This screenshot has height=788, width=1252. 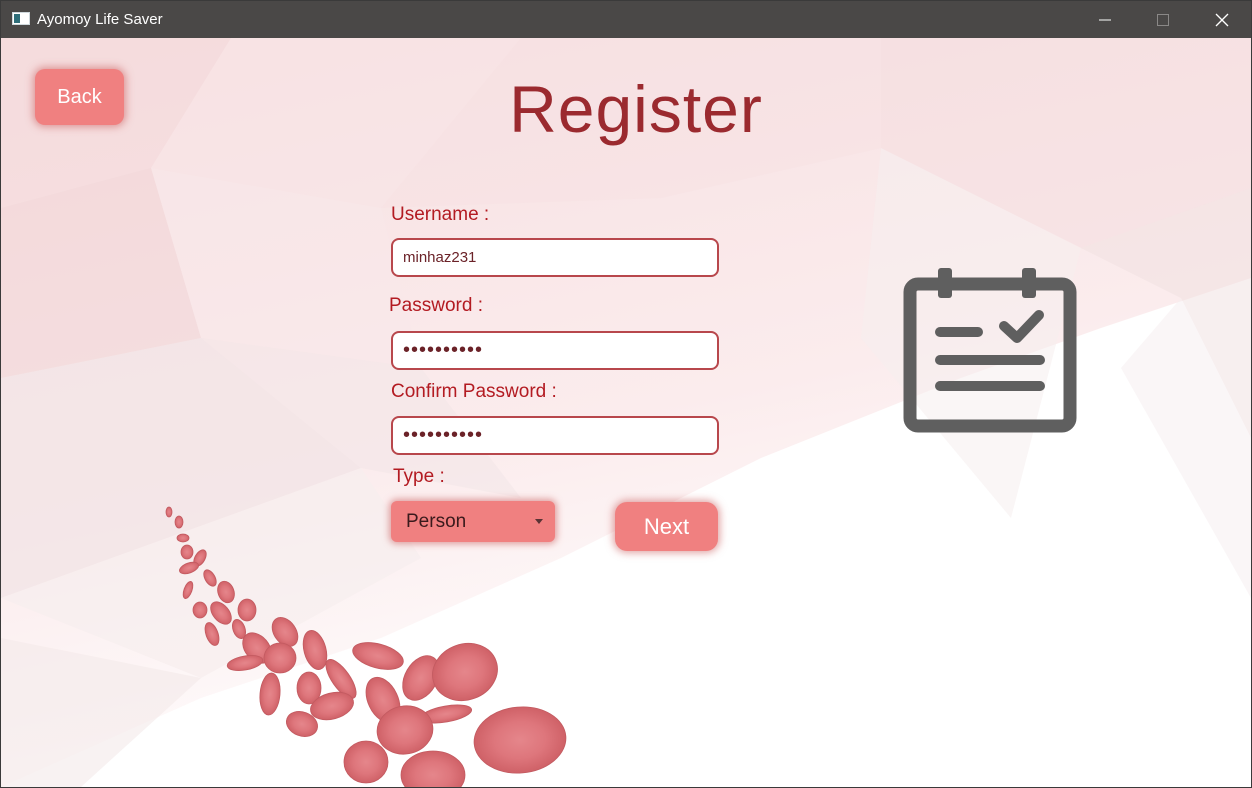 What do you see at coordinates (636, 109) in the screenshot?
I see `page-title: Register` at bounding box center [636, 109].